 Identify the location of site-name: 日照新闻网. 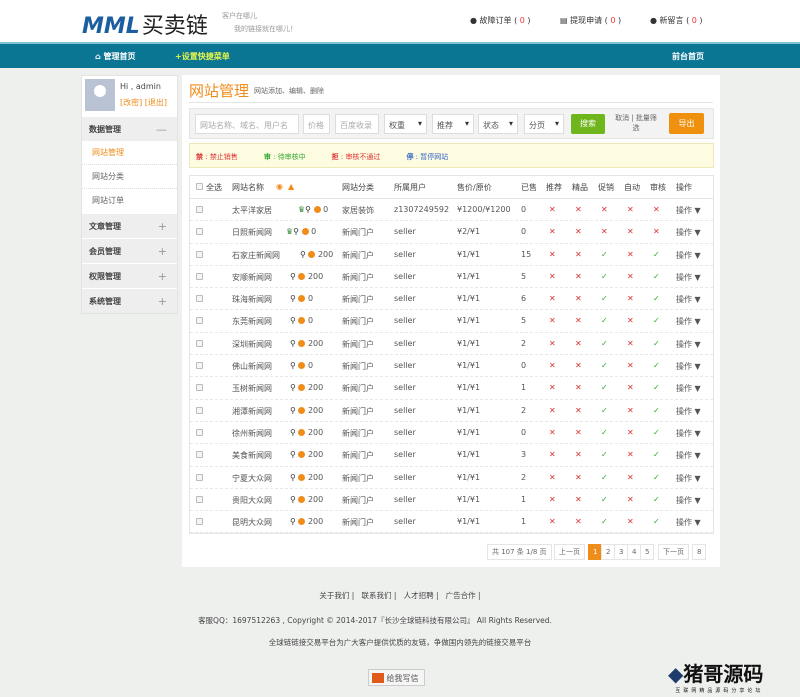
(252, 232).